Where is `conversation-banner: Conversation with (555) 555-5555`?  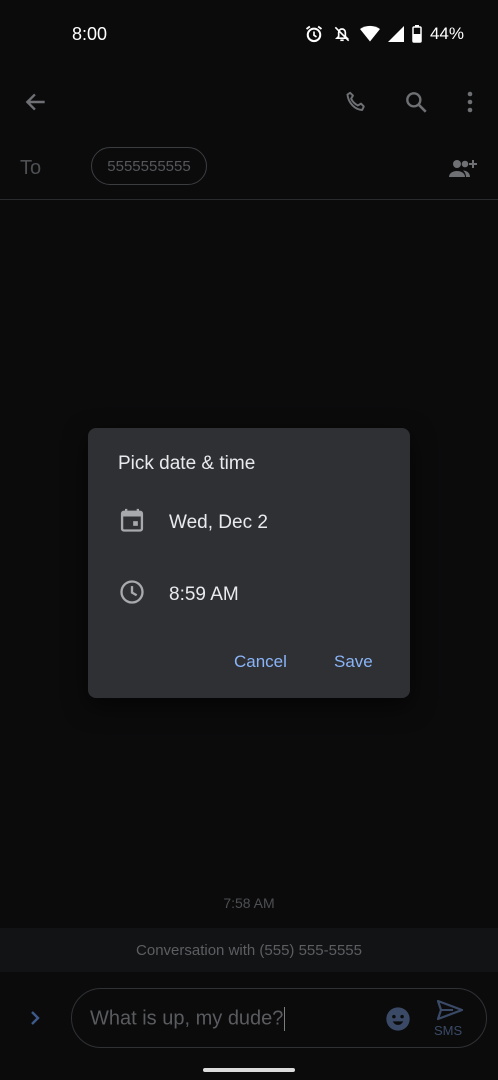 conversation-banner: Conversation with (555) 555-5555 is located at coordinates (249, 950).